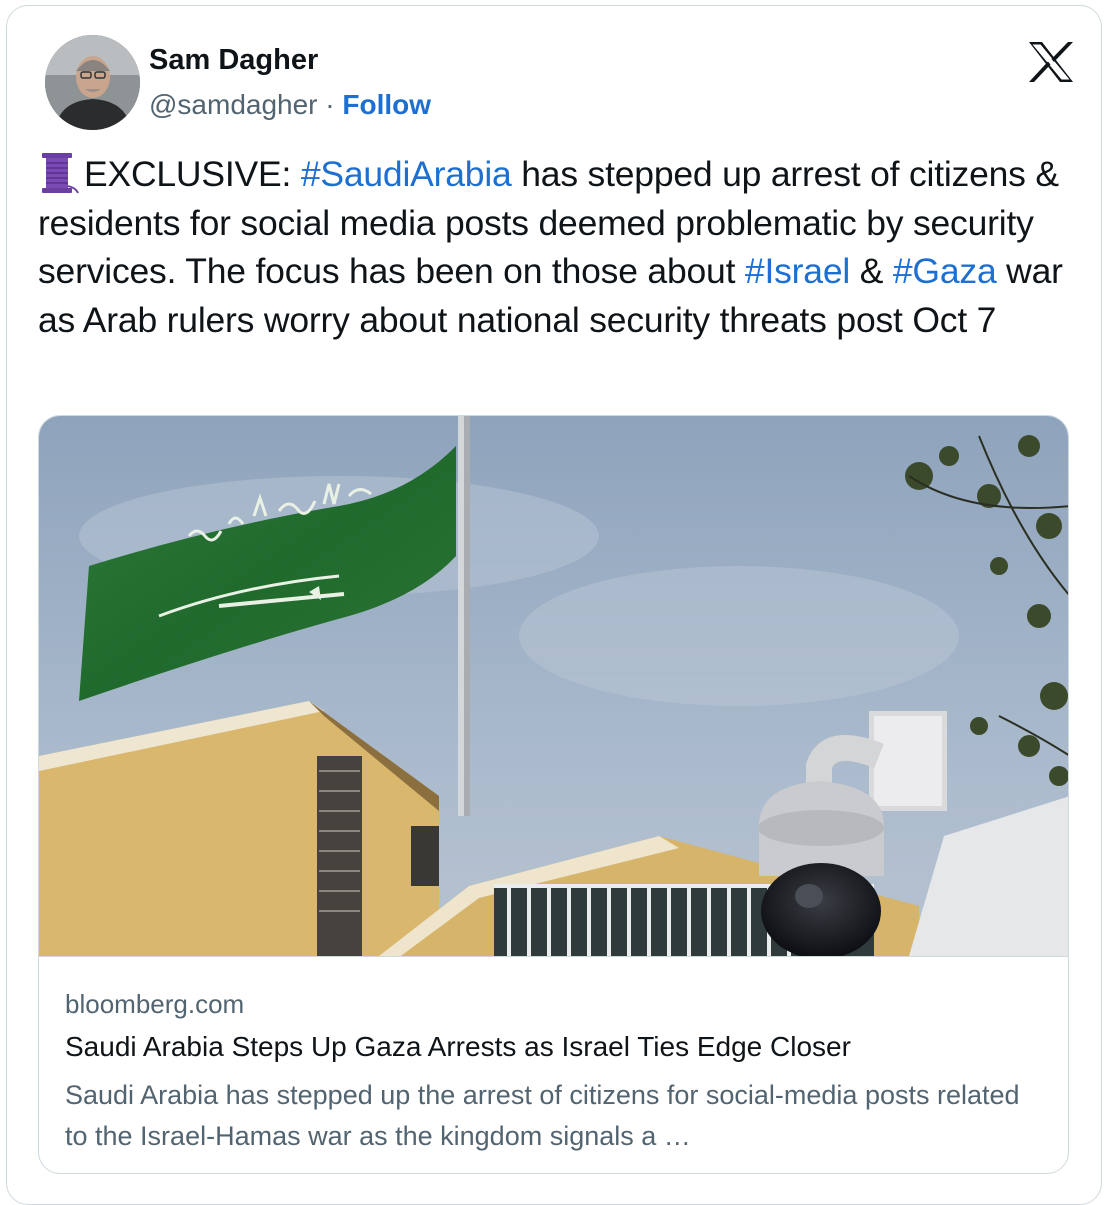 The height and width of the screenshot is (1205, 1110). Describe the element at coordinates (871, 271) in the screenshot. I see `tweet-text-part-3: &` at that location.